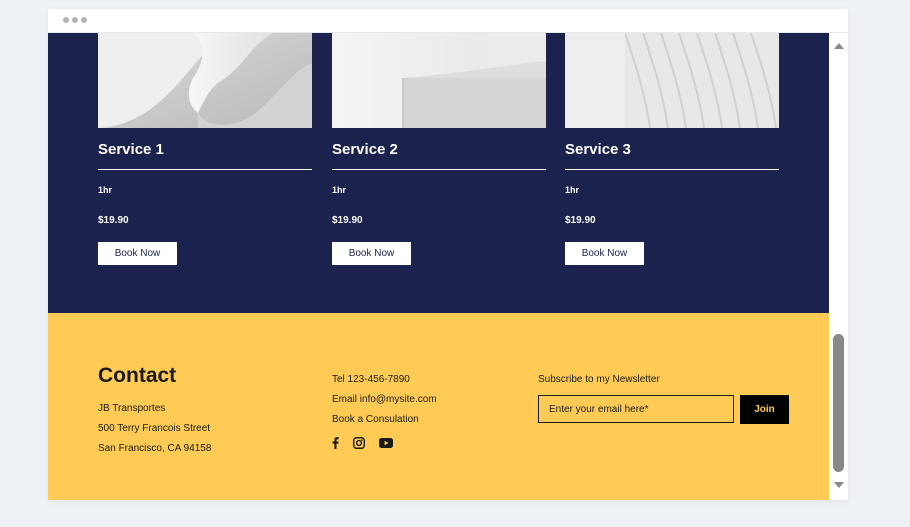 The height and width of the screenshot is (527, 910). Describe the element at coordinates (132, 408) in the screenshot. I see `company-name: JB Transportes` at that location.